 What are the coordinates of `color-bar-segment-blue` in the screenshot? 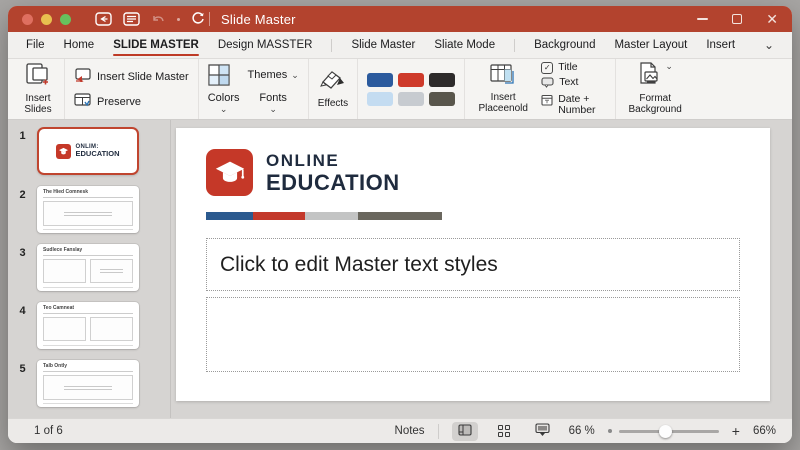 It's located at (229, 216).